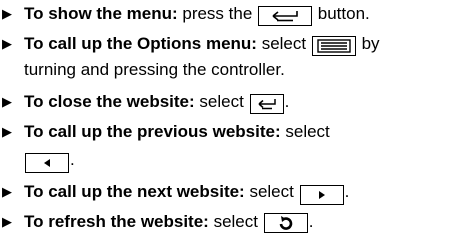  I want to click on menu-lines-icon, so click(333, 46).